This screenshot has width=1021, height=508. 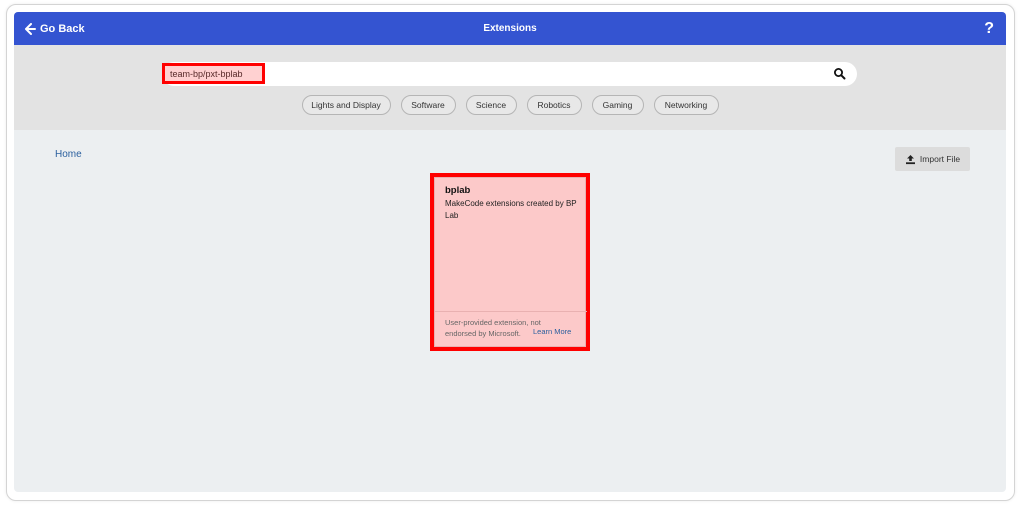 I want to click on chip-gaming: Gaming, so click(x=617, y=105).